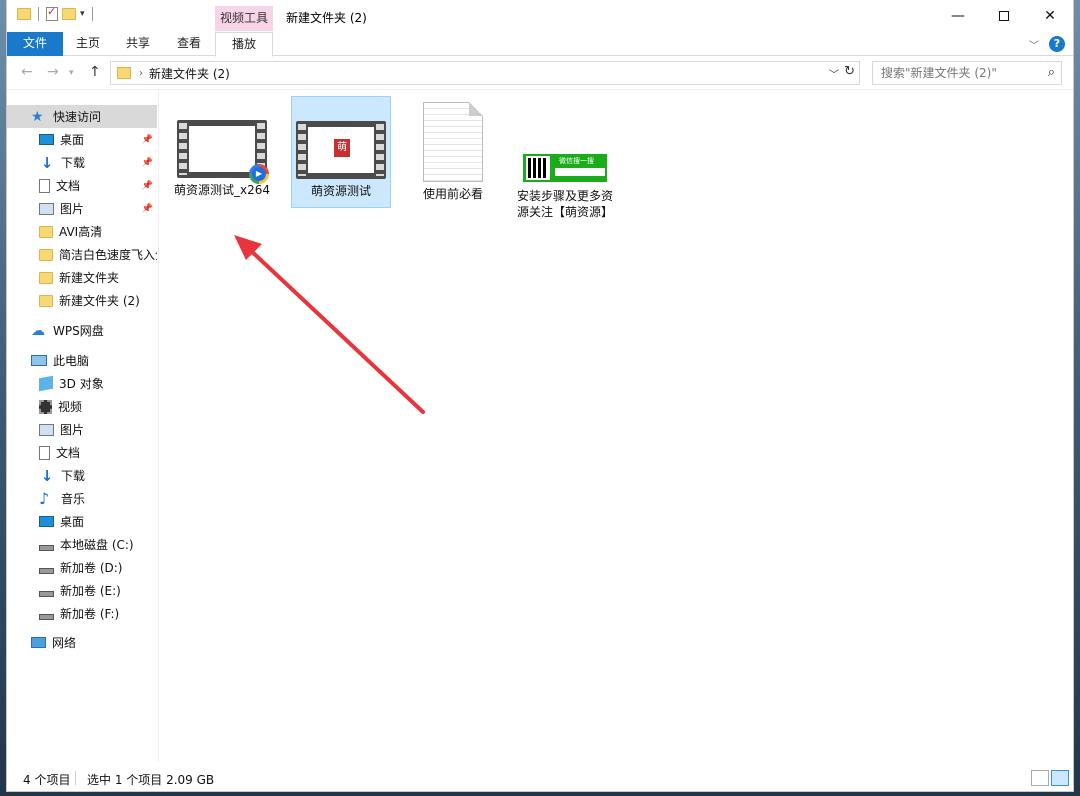 The image size is (1080, 796). Describe the element at coordinates (45, 406) in the screenshot. I see `film-icon` at that location.